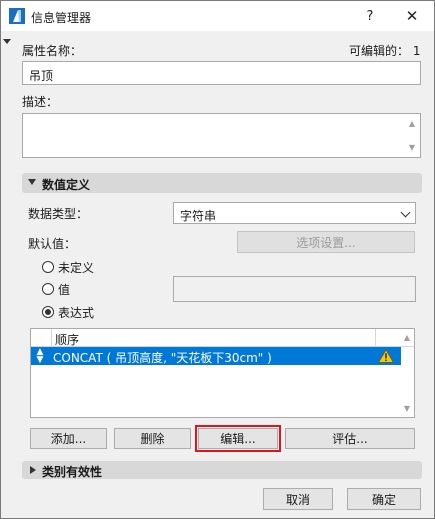 The height and width of the screenshot is (519, 435). I want to click on property-name-value: 吊顶, so click(41, 76).